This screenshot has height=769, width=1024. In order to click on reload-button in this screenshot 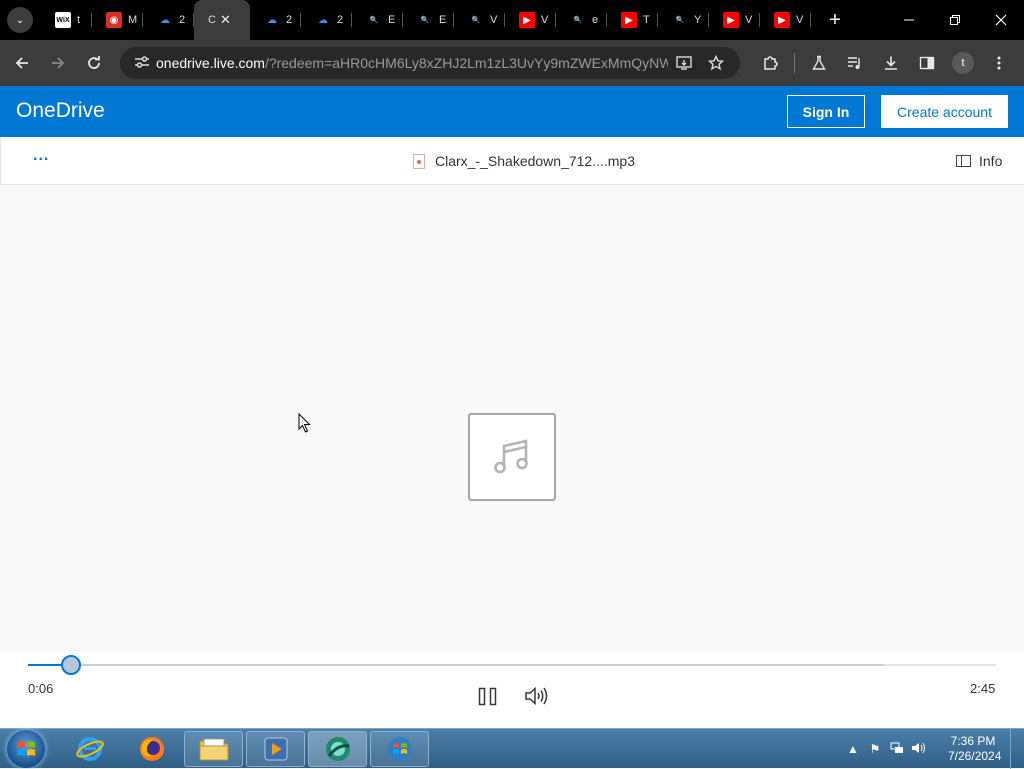, I will do `click(94, 63)`.